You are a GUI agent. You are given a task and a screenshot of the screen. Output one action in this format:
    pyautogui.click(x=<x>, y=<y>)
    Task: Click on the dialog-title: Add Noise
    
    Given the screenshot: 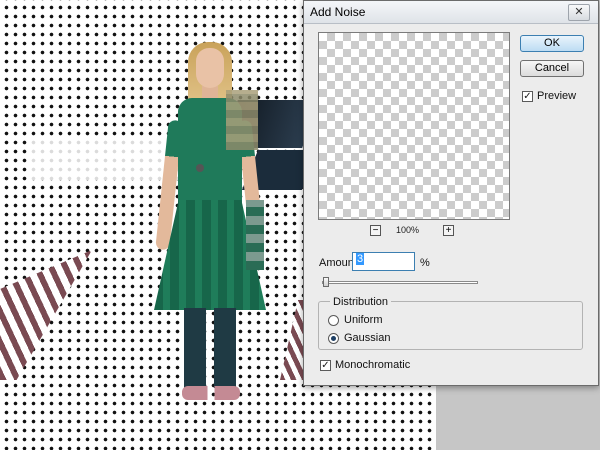 What is the action you would take?
    pyautogui.click(x=338, y=12)
    